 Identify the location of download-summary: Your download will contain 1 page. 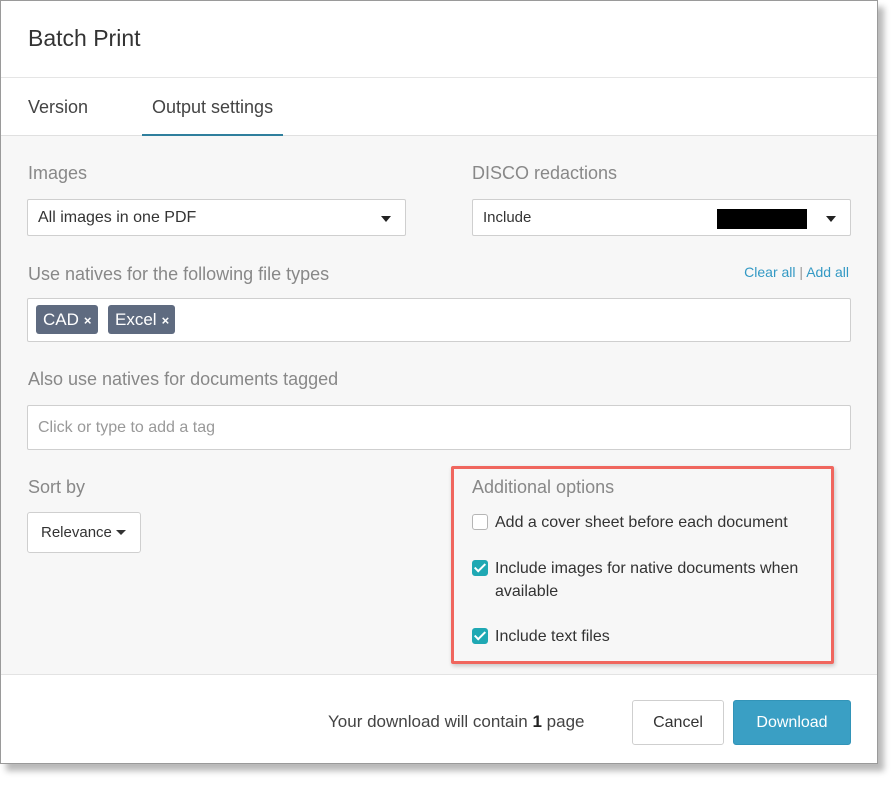
(456, 722).